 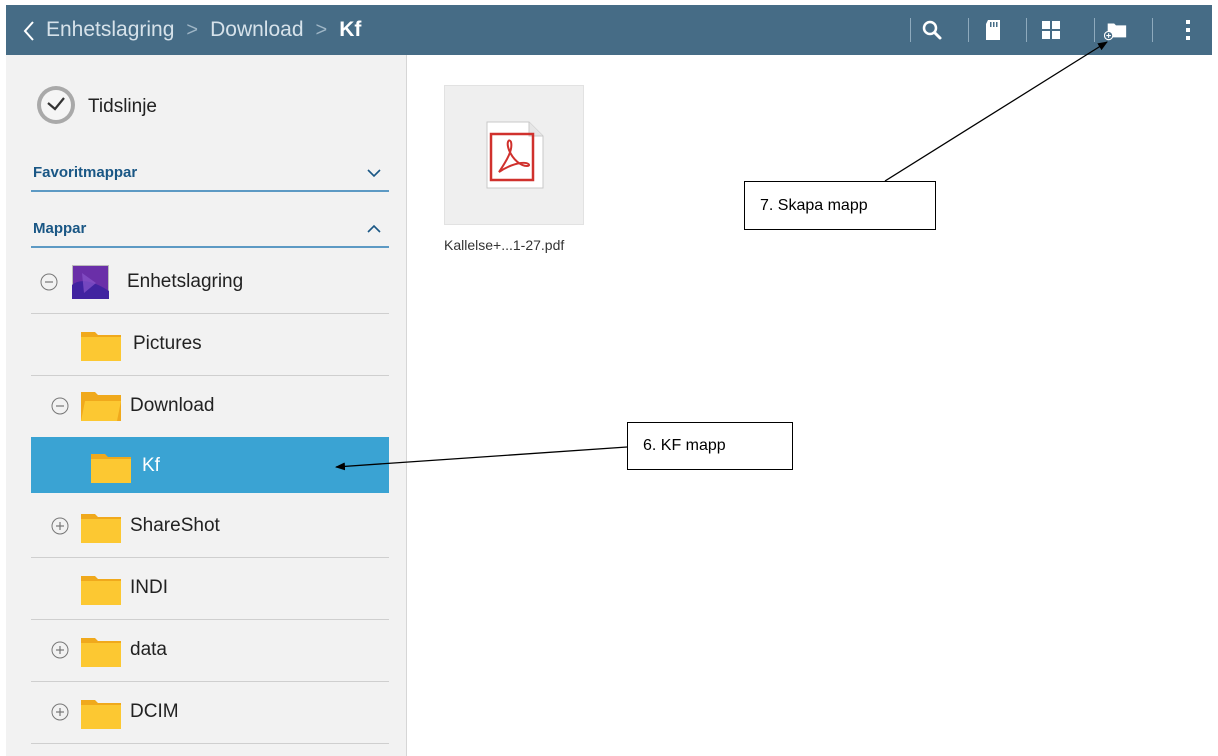 I want to click on search-icon, so click(x=932, y=30).